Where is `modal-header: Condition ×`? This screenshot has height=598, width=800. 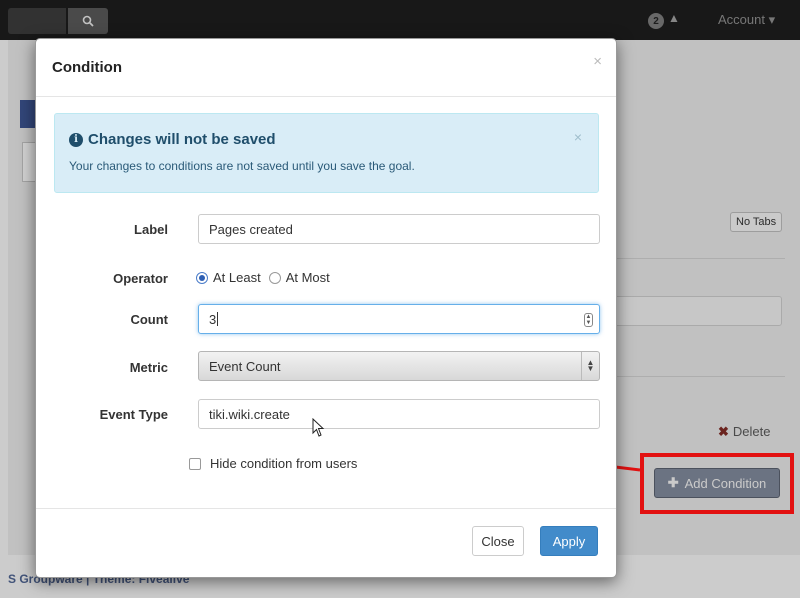
modal-header: Condition × is located at coordinates (326, 68).